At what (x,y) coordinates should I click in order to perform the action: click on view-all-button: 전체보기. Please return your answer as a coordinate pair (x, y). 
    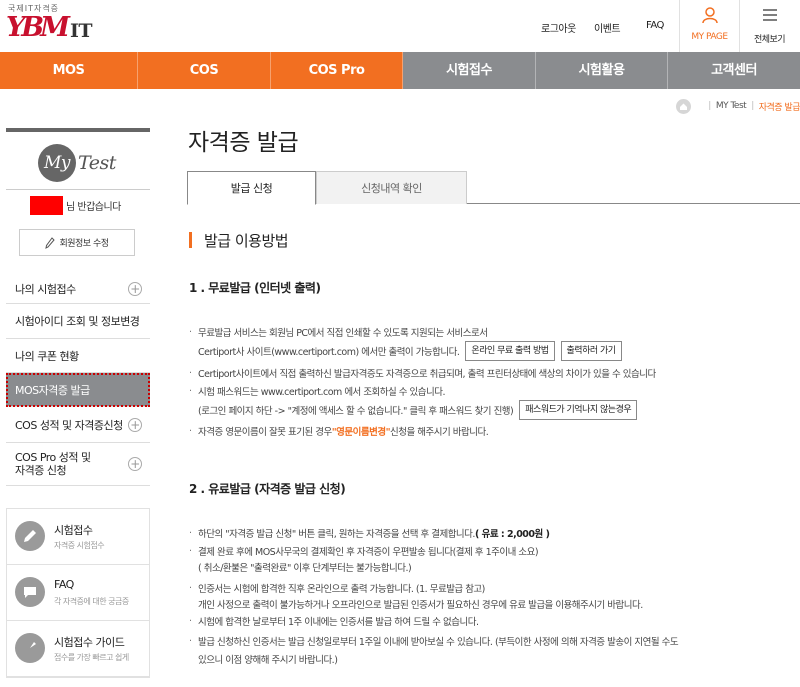
    Looking at the image, I should click on (769, 26).